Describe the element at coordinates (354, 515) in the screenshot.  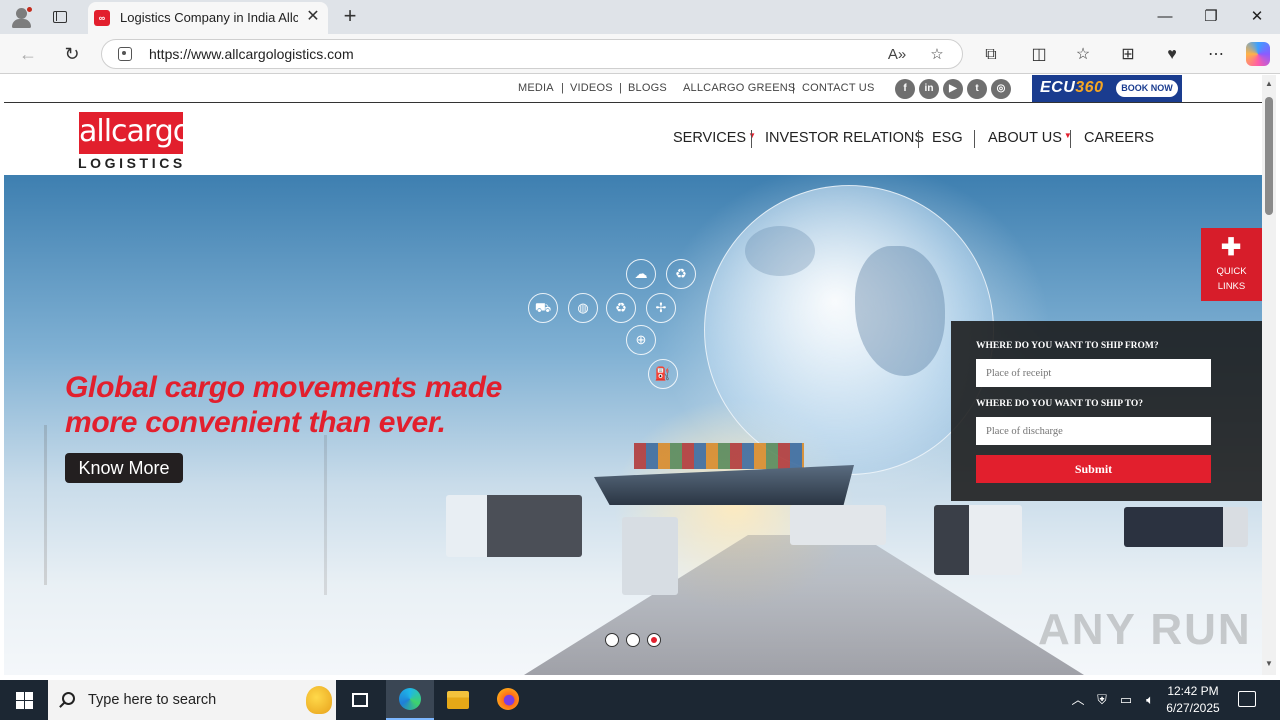
I see `background-crane` at that location.